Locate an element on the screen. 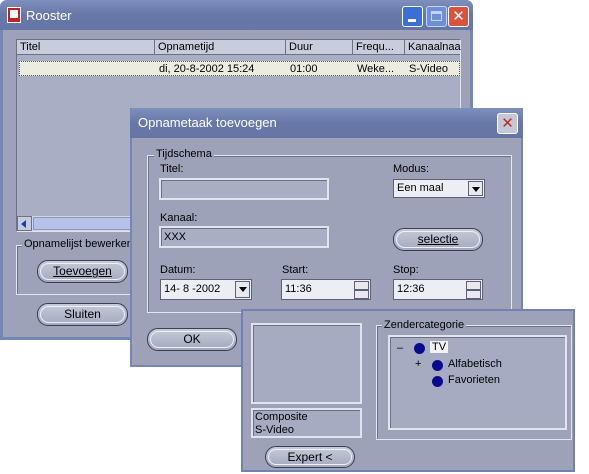 This screenshot has height=474, width=589. datum-picker: 14- 8 -2002 is located at coordinates (206, 289).